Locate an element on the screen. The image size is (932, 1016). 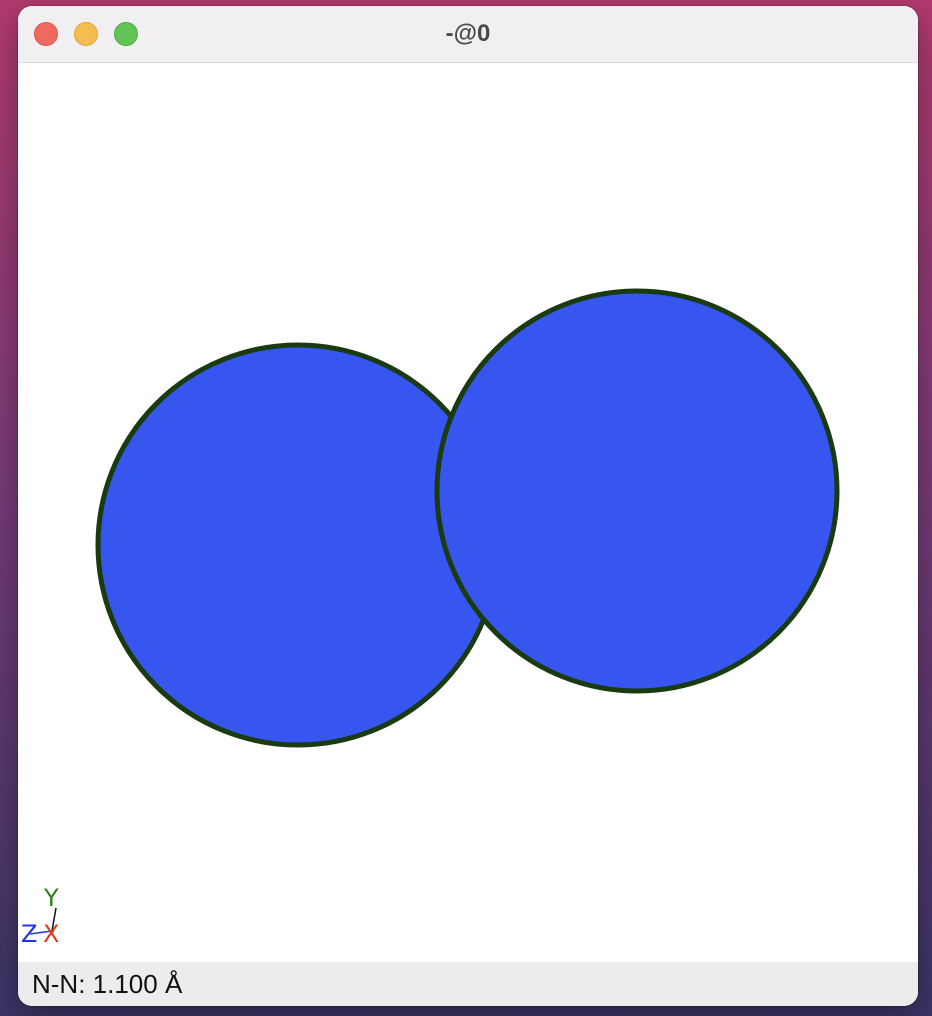
axis-y-label: Y is located at coordinates (51, 898).